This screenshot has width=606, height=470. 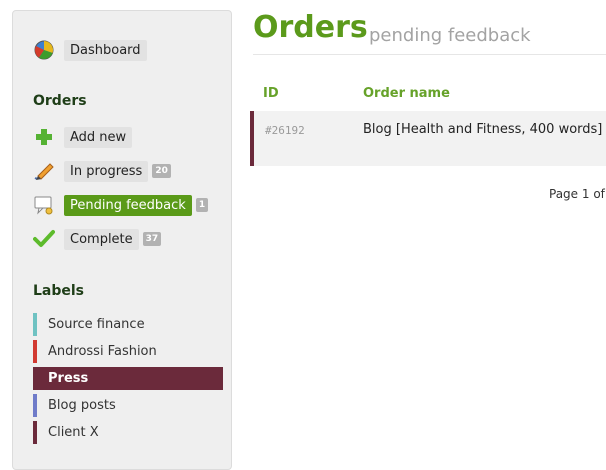 I want to click on checkmark-icon, so click(x=44, y=239).